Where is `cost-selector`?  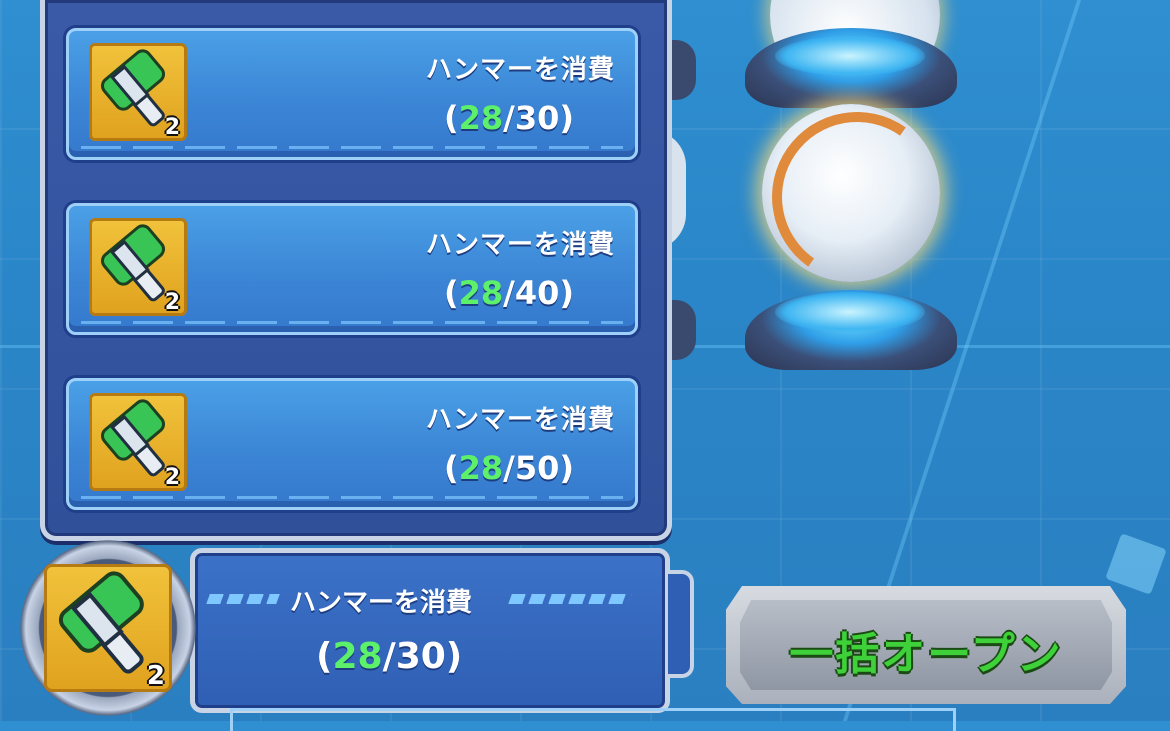
cost-selector is located at coordinates (430, 630).